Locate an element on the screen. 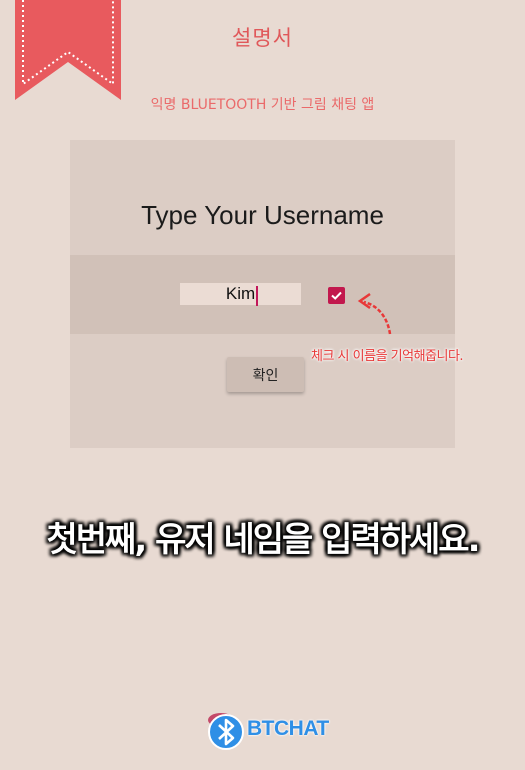 This screenshot has height=770, width=525. step-caption: 첫번째, 유저 네임을 입력하세요. is located at coordinates (263, 540).